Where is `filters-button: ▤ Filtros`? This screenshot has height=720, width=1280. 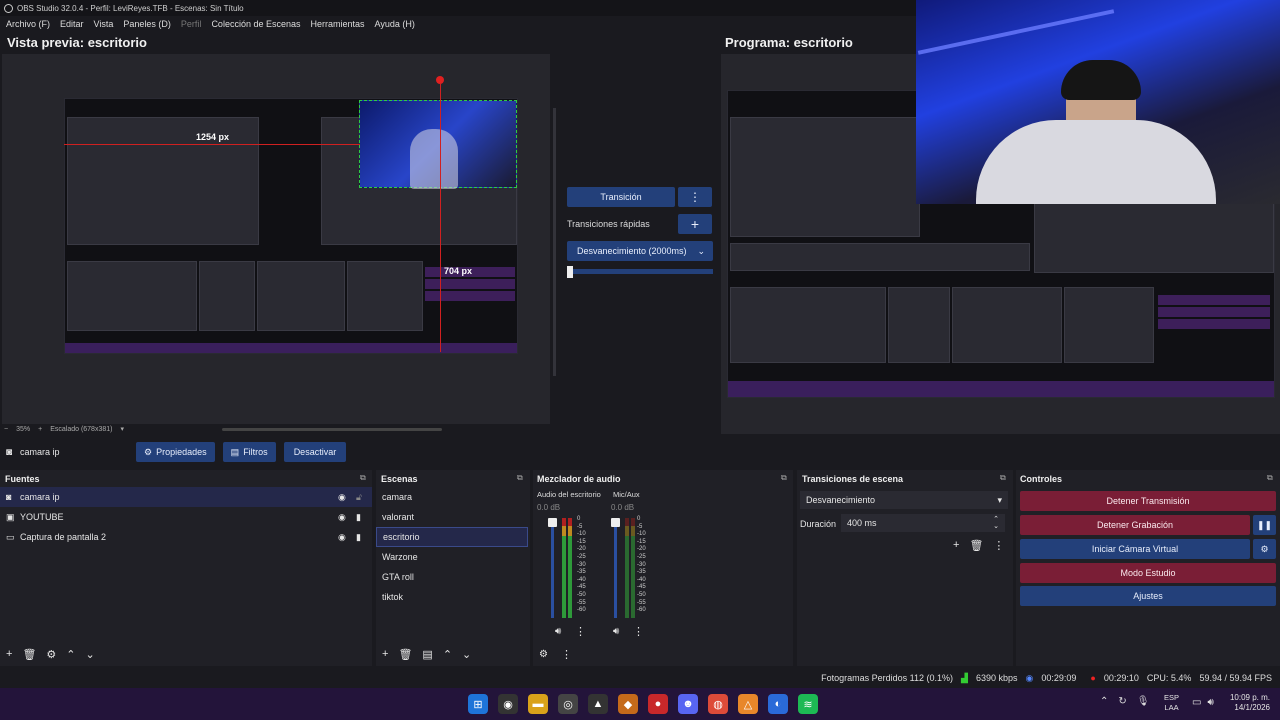 filters-button: ▤ Filtros is located at coordinates (249, 452).